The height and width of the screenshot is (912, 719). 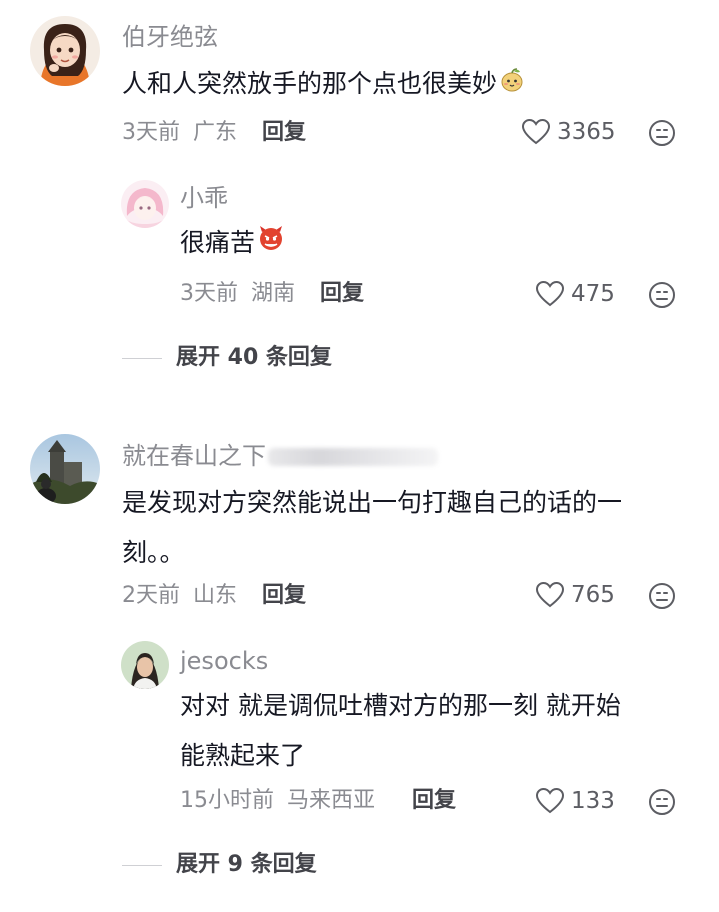 What do you see at coordinates (400, 731) in the screenshot?
I see `reply-text: 对对 就是调侃吐槽对方的那一刻 就开始 能熟起来了` at bounding box center [400, 731].